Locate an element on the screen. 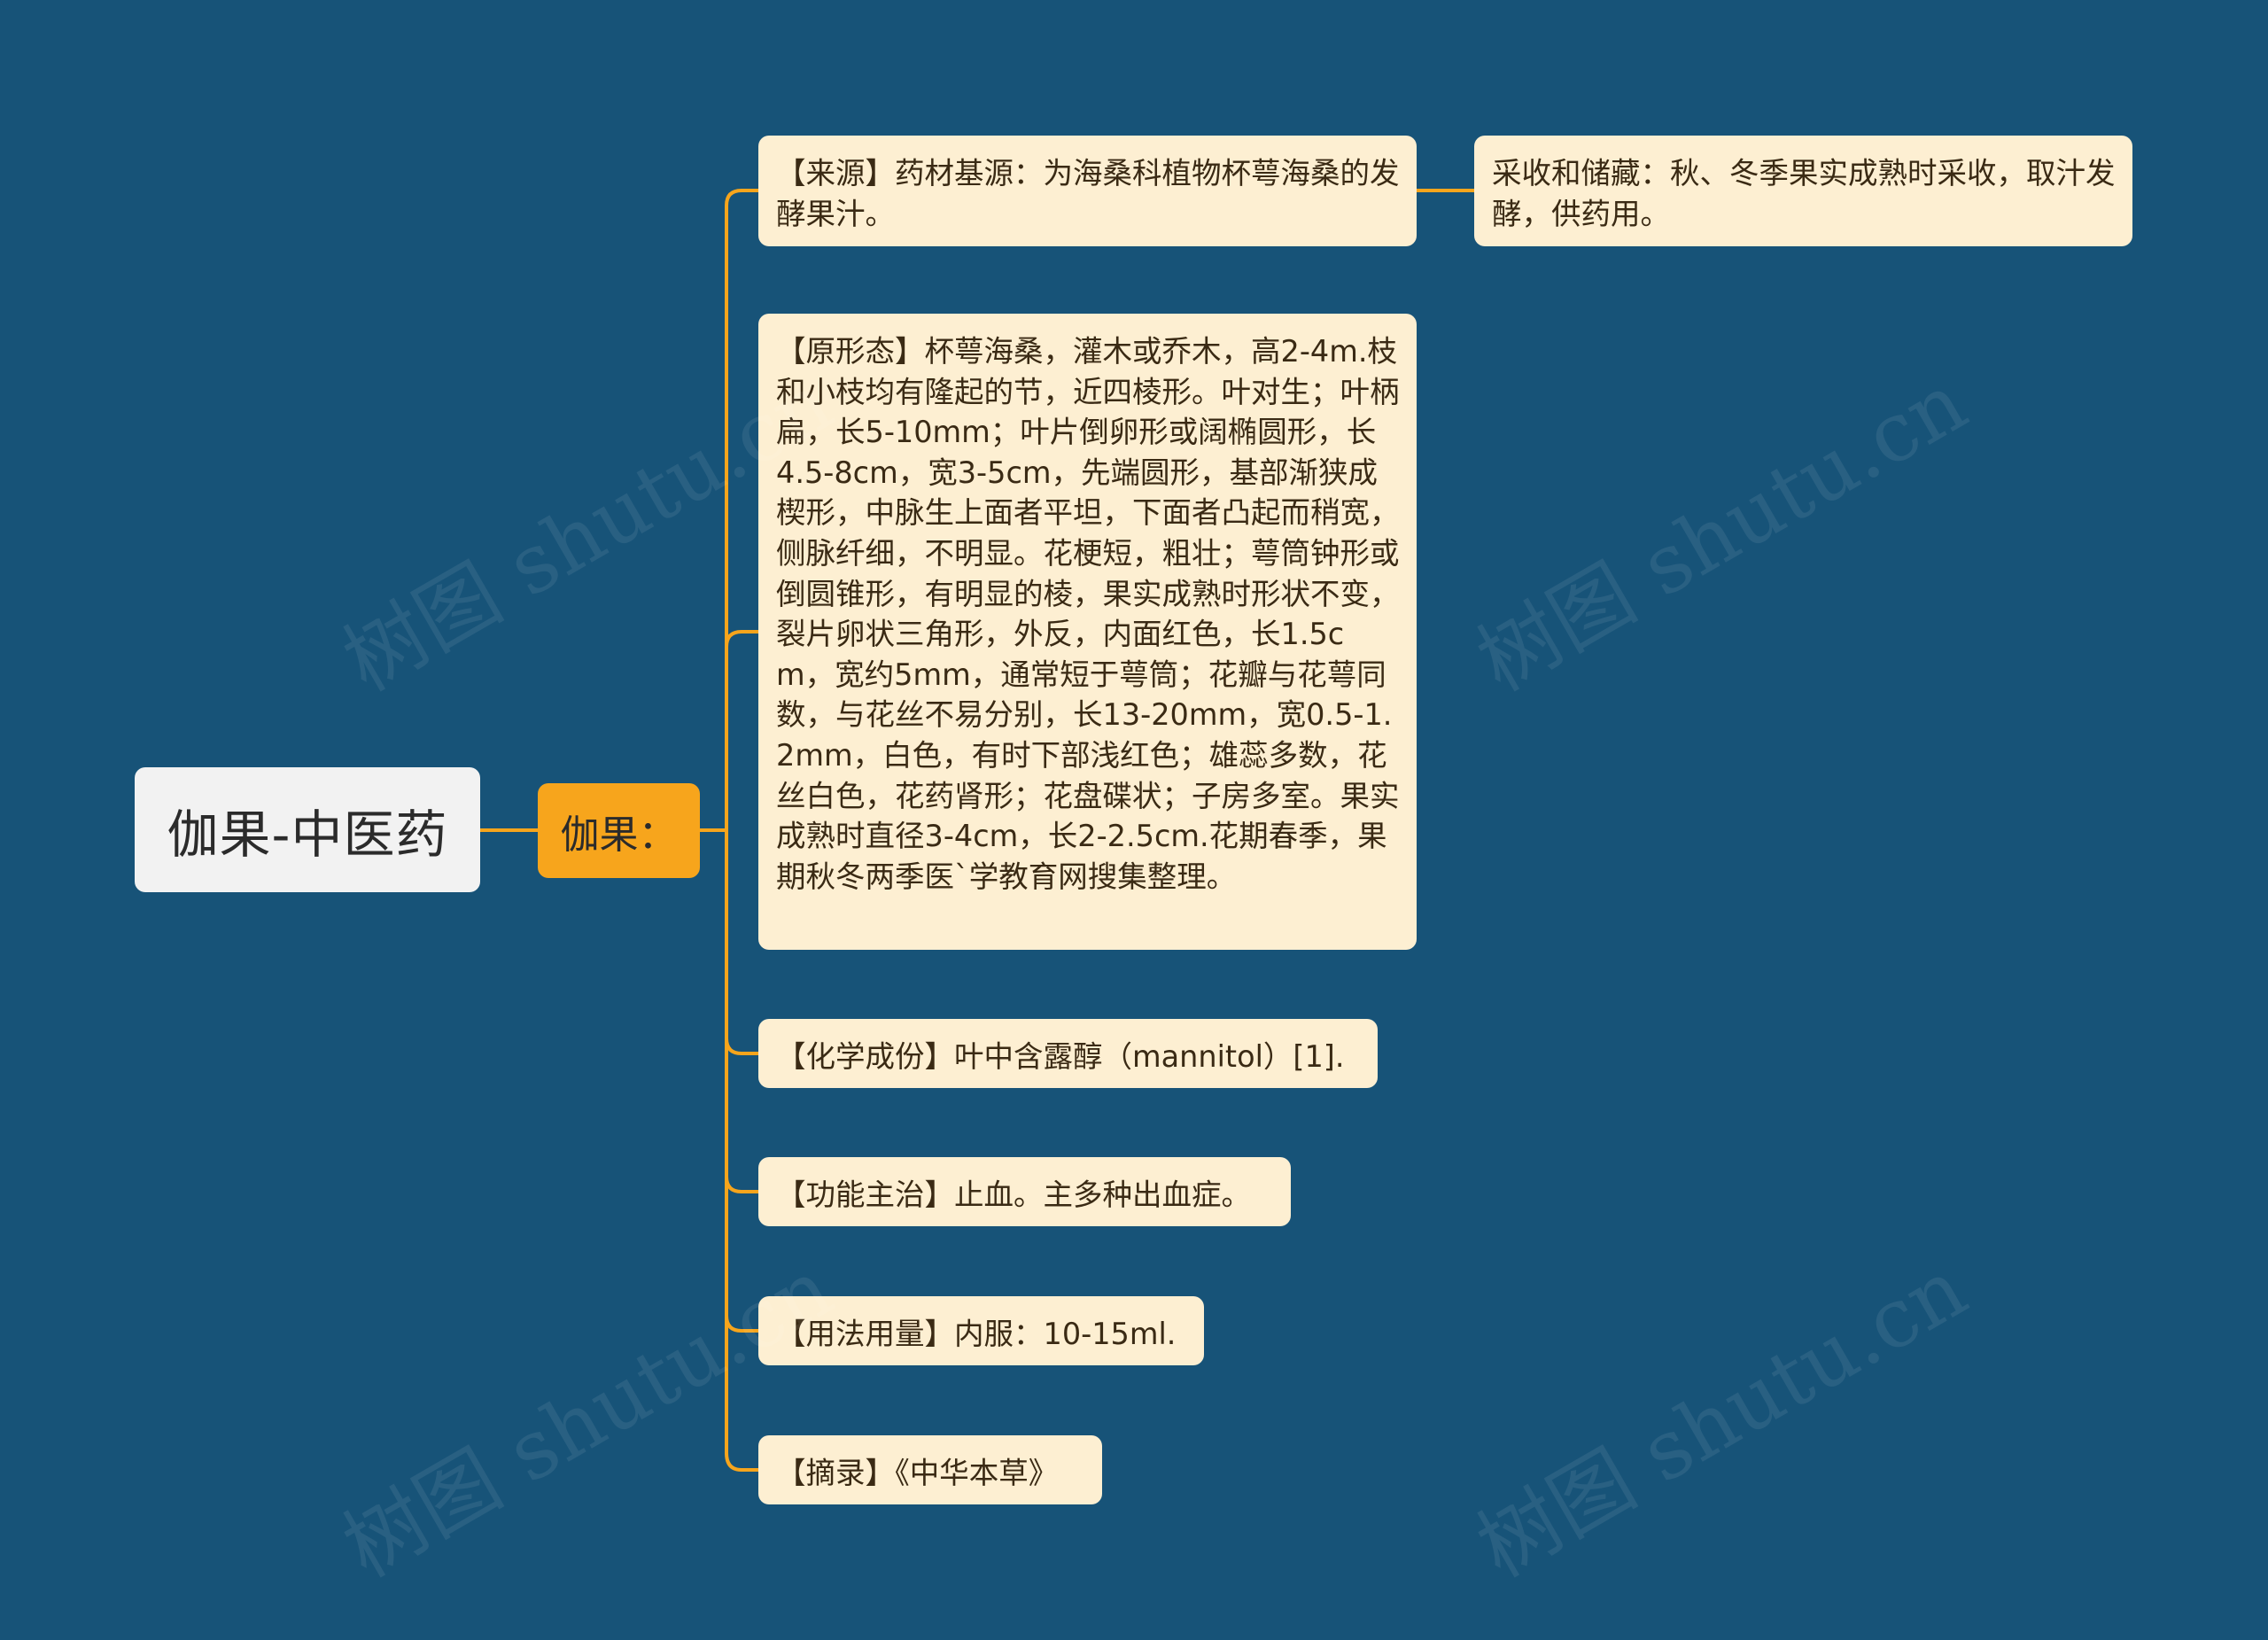 The image size is (2268, 1640). branch-topic: 伽果： is located at coordinates (619, 830).